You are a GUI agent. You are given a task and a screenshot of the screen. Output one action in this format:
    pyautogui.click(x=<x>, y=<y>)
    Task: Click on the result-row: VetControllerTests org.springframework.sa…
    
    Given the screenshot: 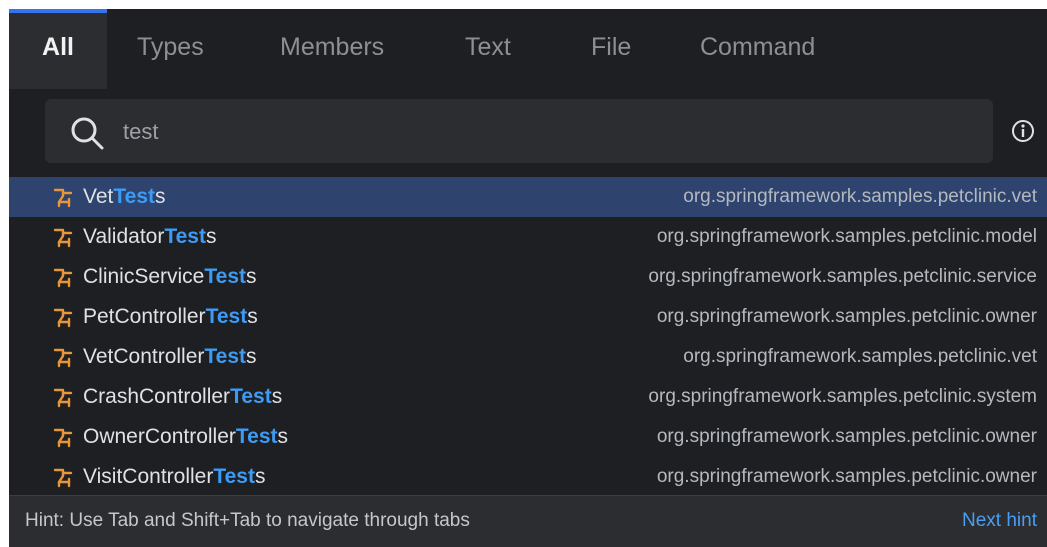 What is the action you would take?
    pyautogui.click(x=528, y=357)
    